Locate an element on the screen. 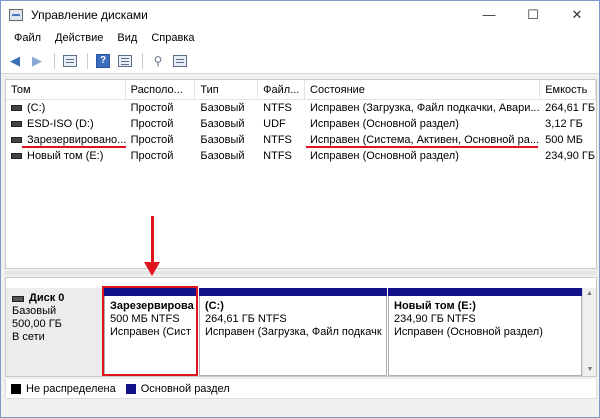  column-header-volume: Том is located at coordinates (66, 90).